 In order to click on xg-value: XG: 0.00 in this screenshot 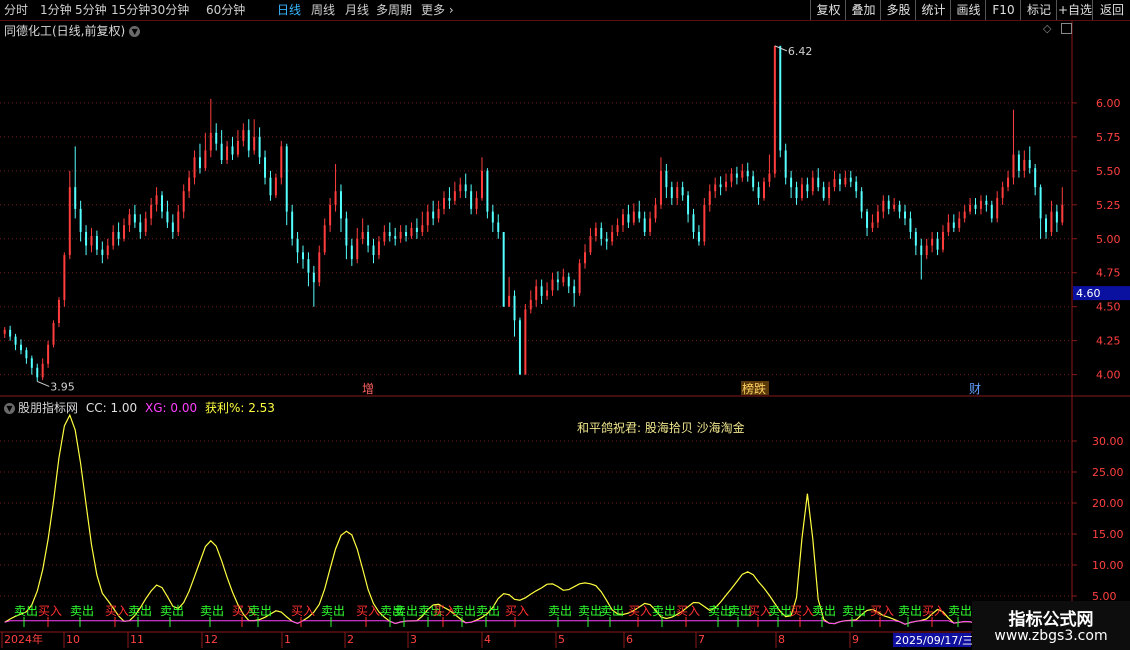, I will do `click(171, 408)`.